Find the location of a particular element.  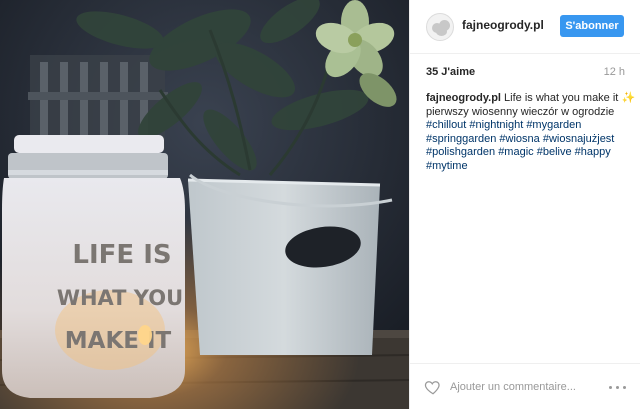

likes-count: 35 J'aime is located at coordinates (450, 72).